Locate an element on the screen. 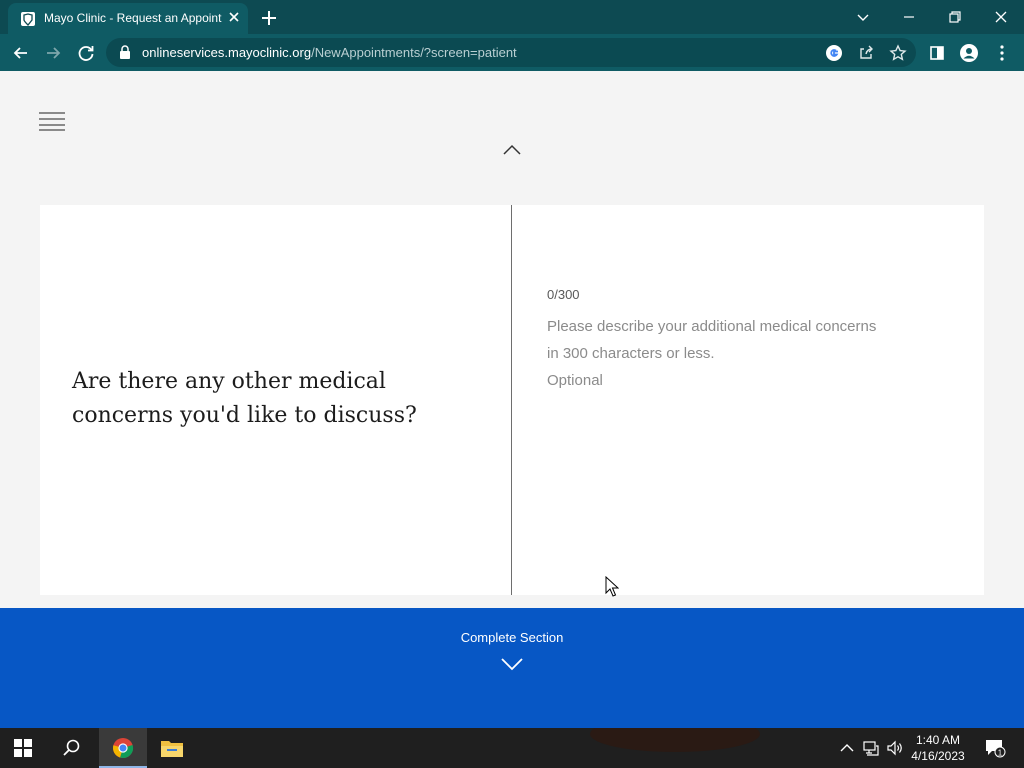 The image size is (1024, 768). kebab-menu-icon is located at coordinates (1002, 53).